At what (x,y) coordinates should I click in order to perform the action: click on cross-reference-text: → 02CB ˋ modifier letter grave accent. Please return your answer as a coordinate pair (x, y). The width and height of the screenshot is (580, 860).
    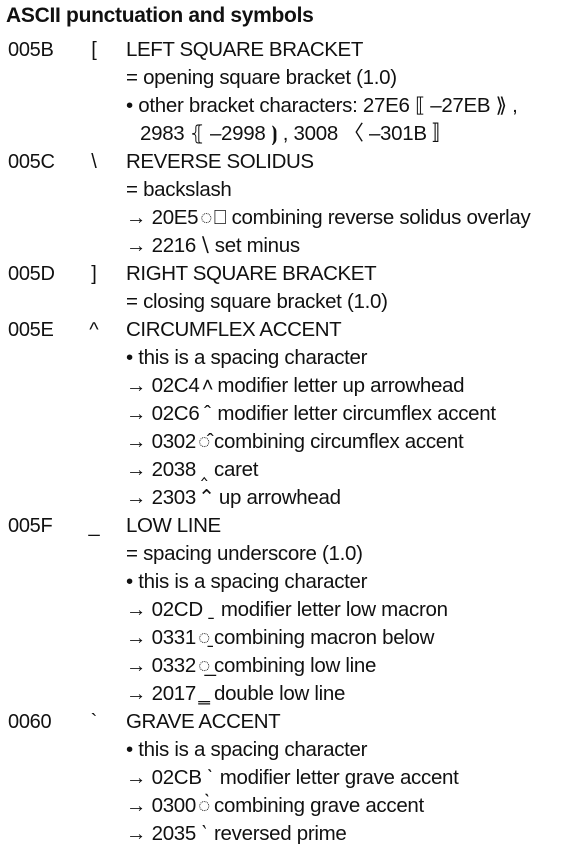
    Looking at the image, I should click on (292, 778).